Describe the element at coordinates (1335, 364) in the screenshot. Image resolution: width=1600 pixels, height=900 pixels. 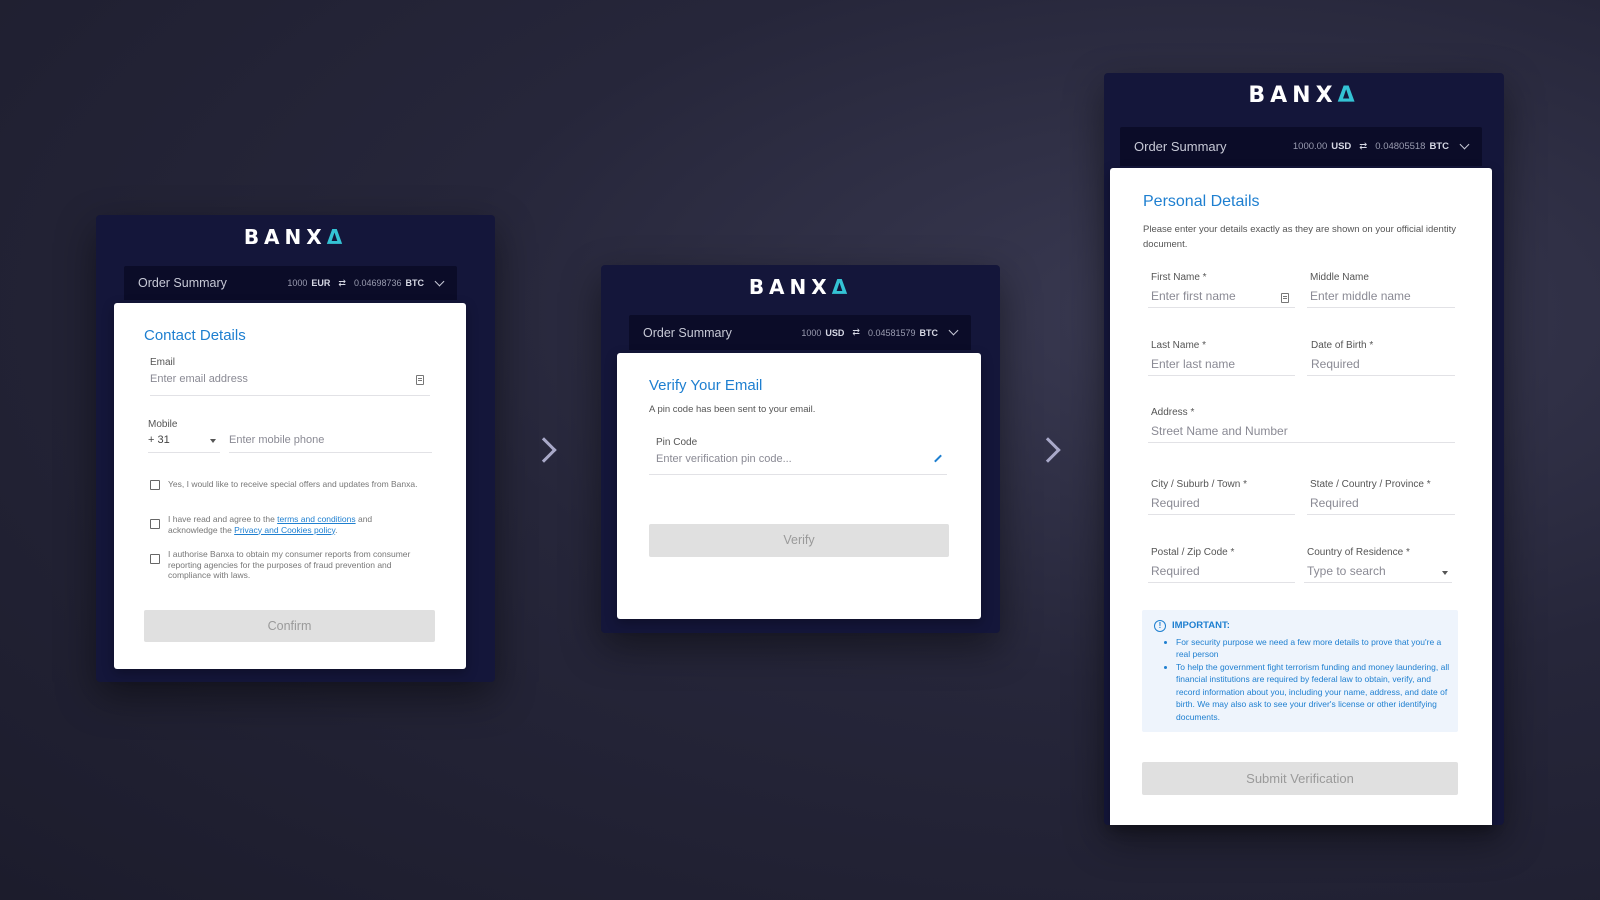
I see `date-of-birth-input: Required` at that location.